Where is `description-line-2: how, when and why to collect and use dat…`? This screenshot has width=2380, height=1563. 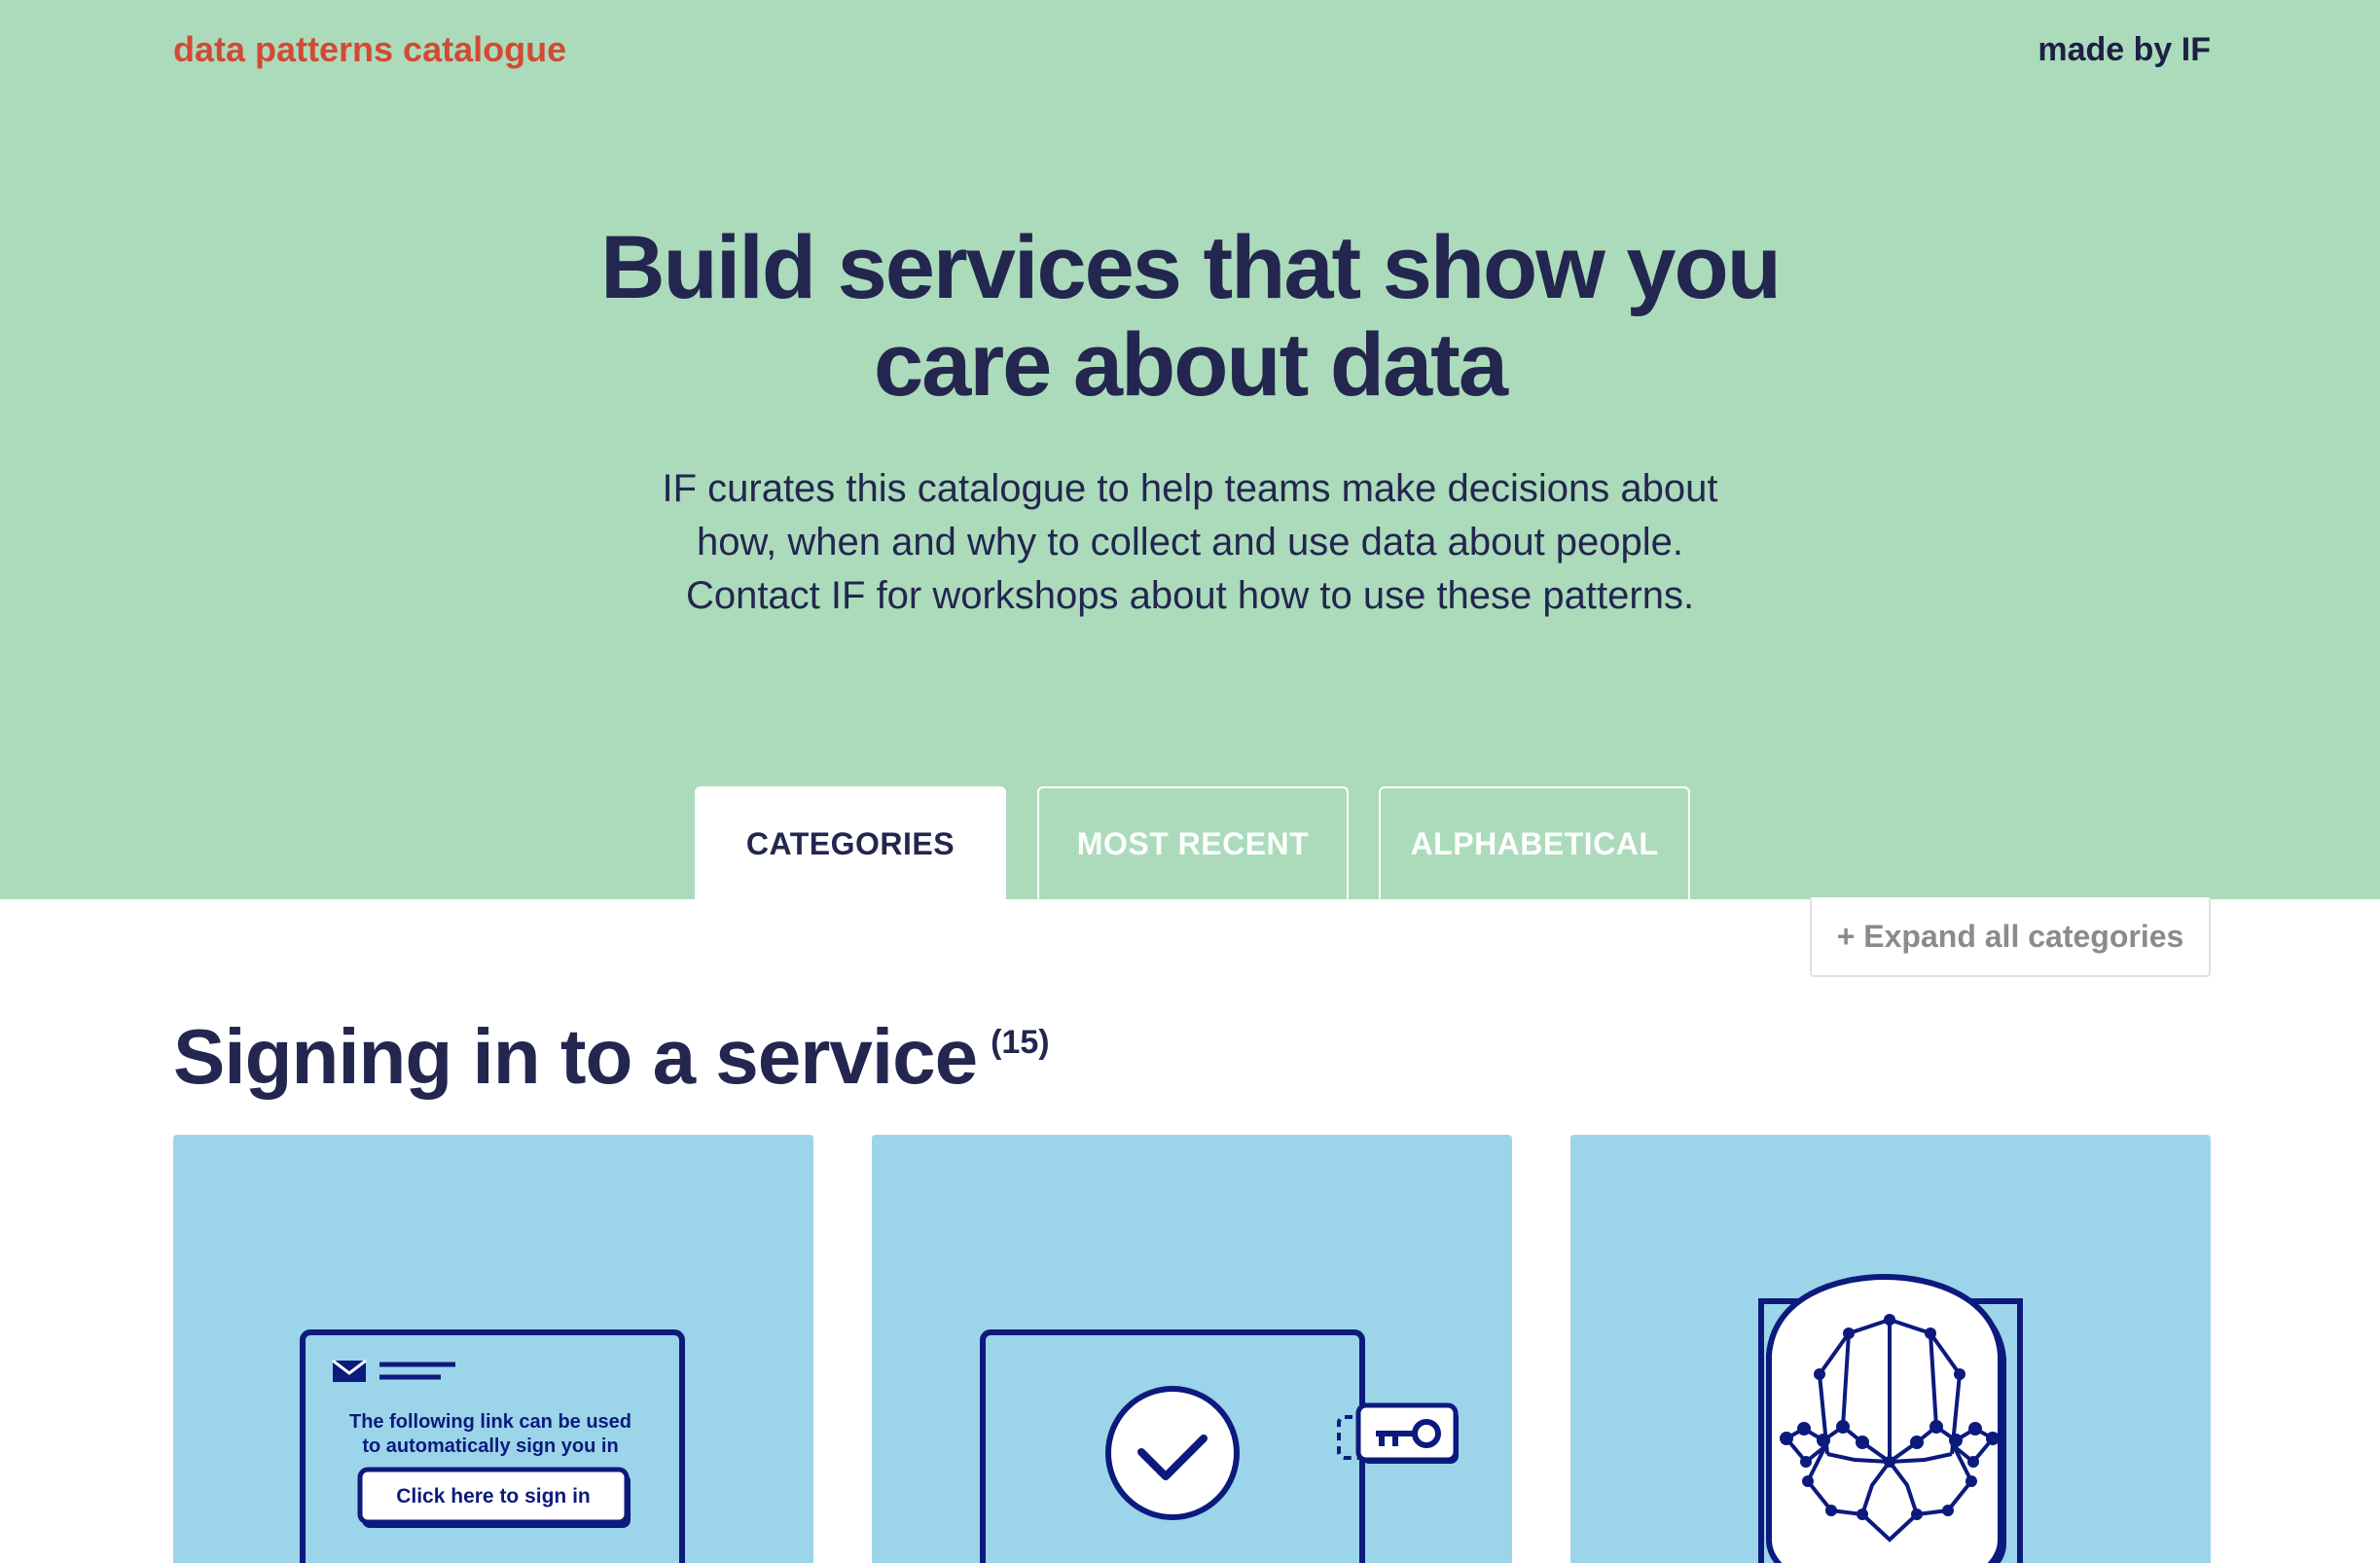
description-line-2: how, when and why to collect and use dat… is located at coordinates (1190, 542).